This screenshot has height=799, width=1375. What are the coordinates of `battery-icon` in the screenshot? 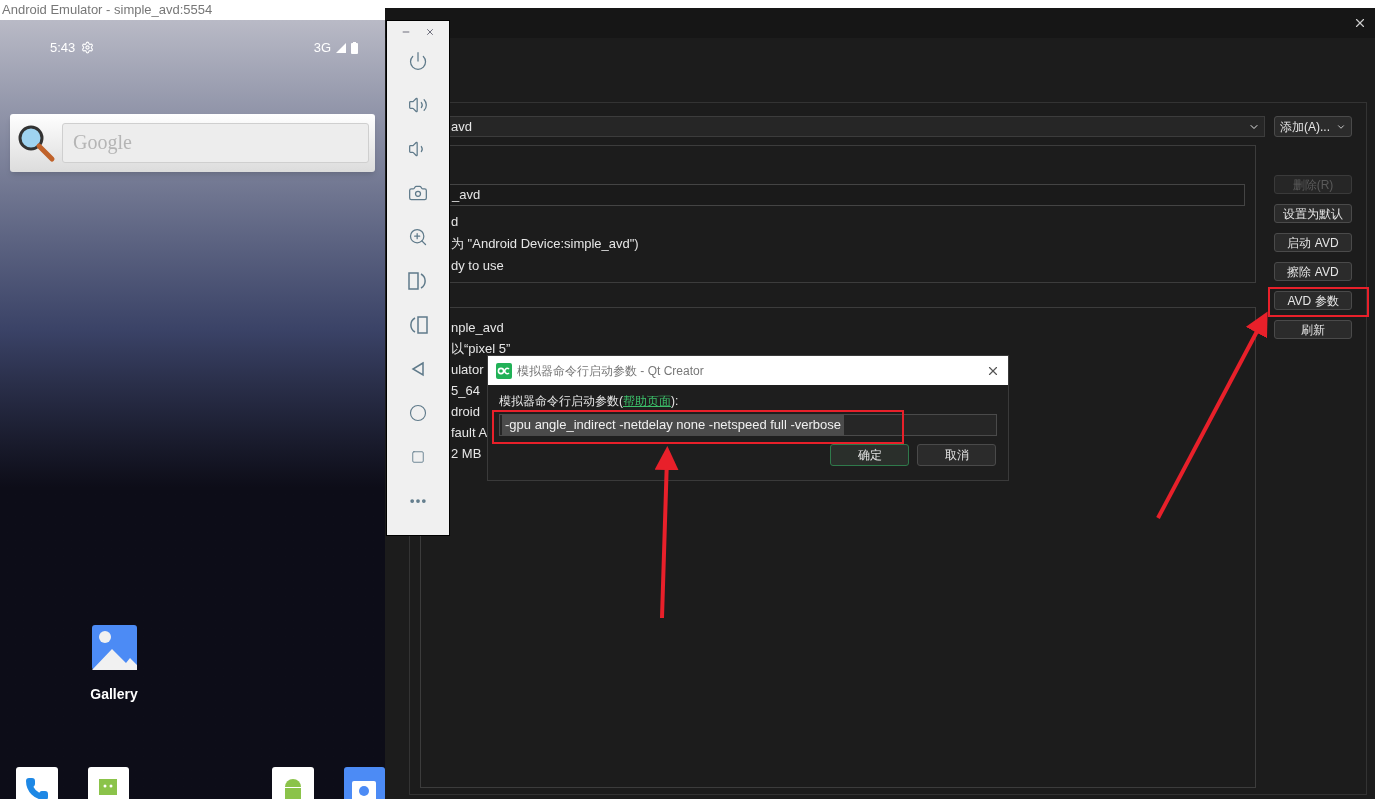 It's located at (354, 47).